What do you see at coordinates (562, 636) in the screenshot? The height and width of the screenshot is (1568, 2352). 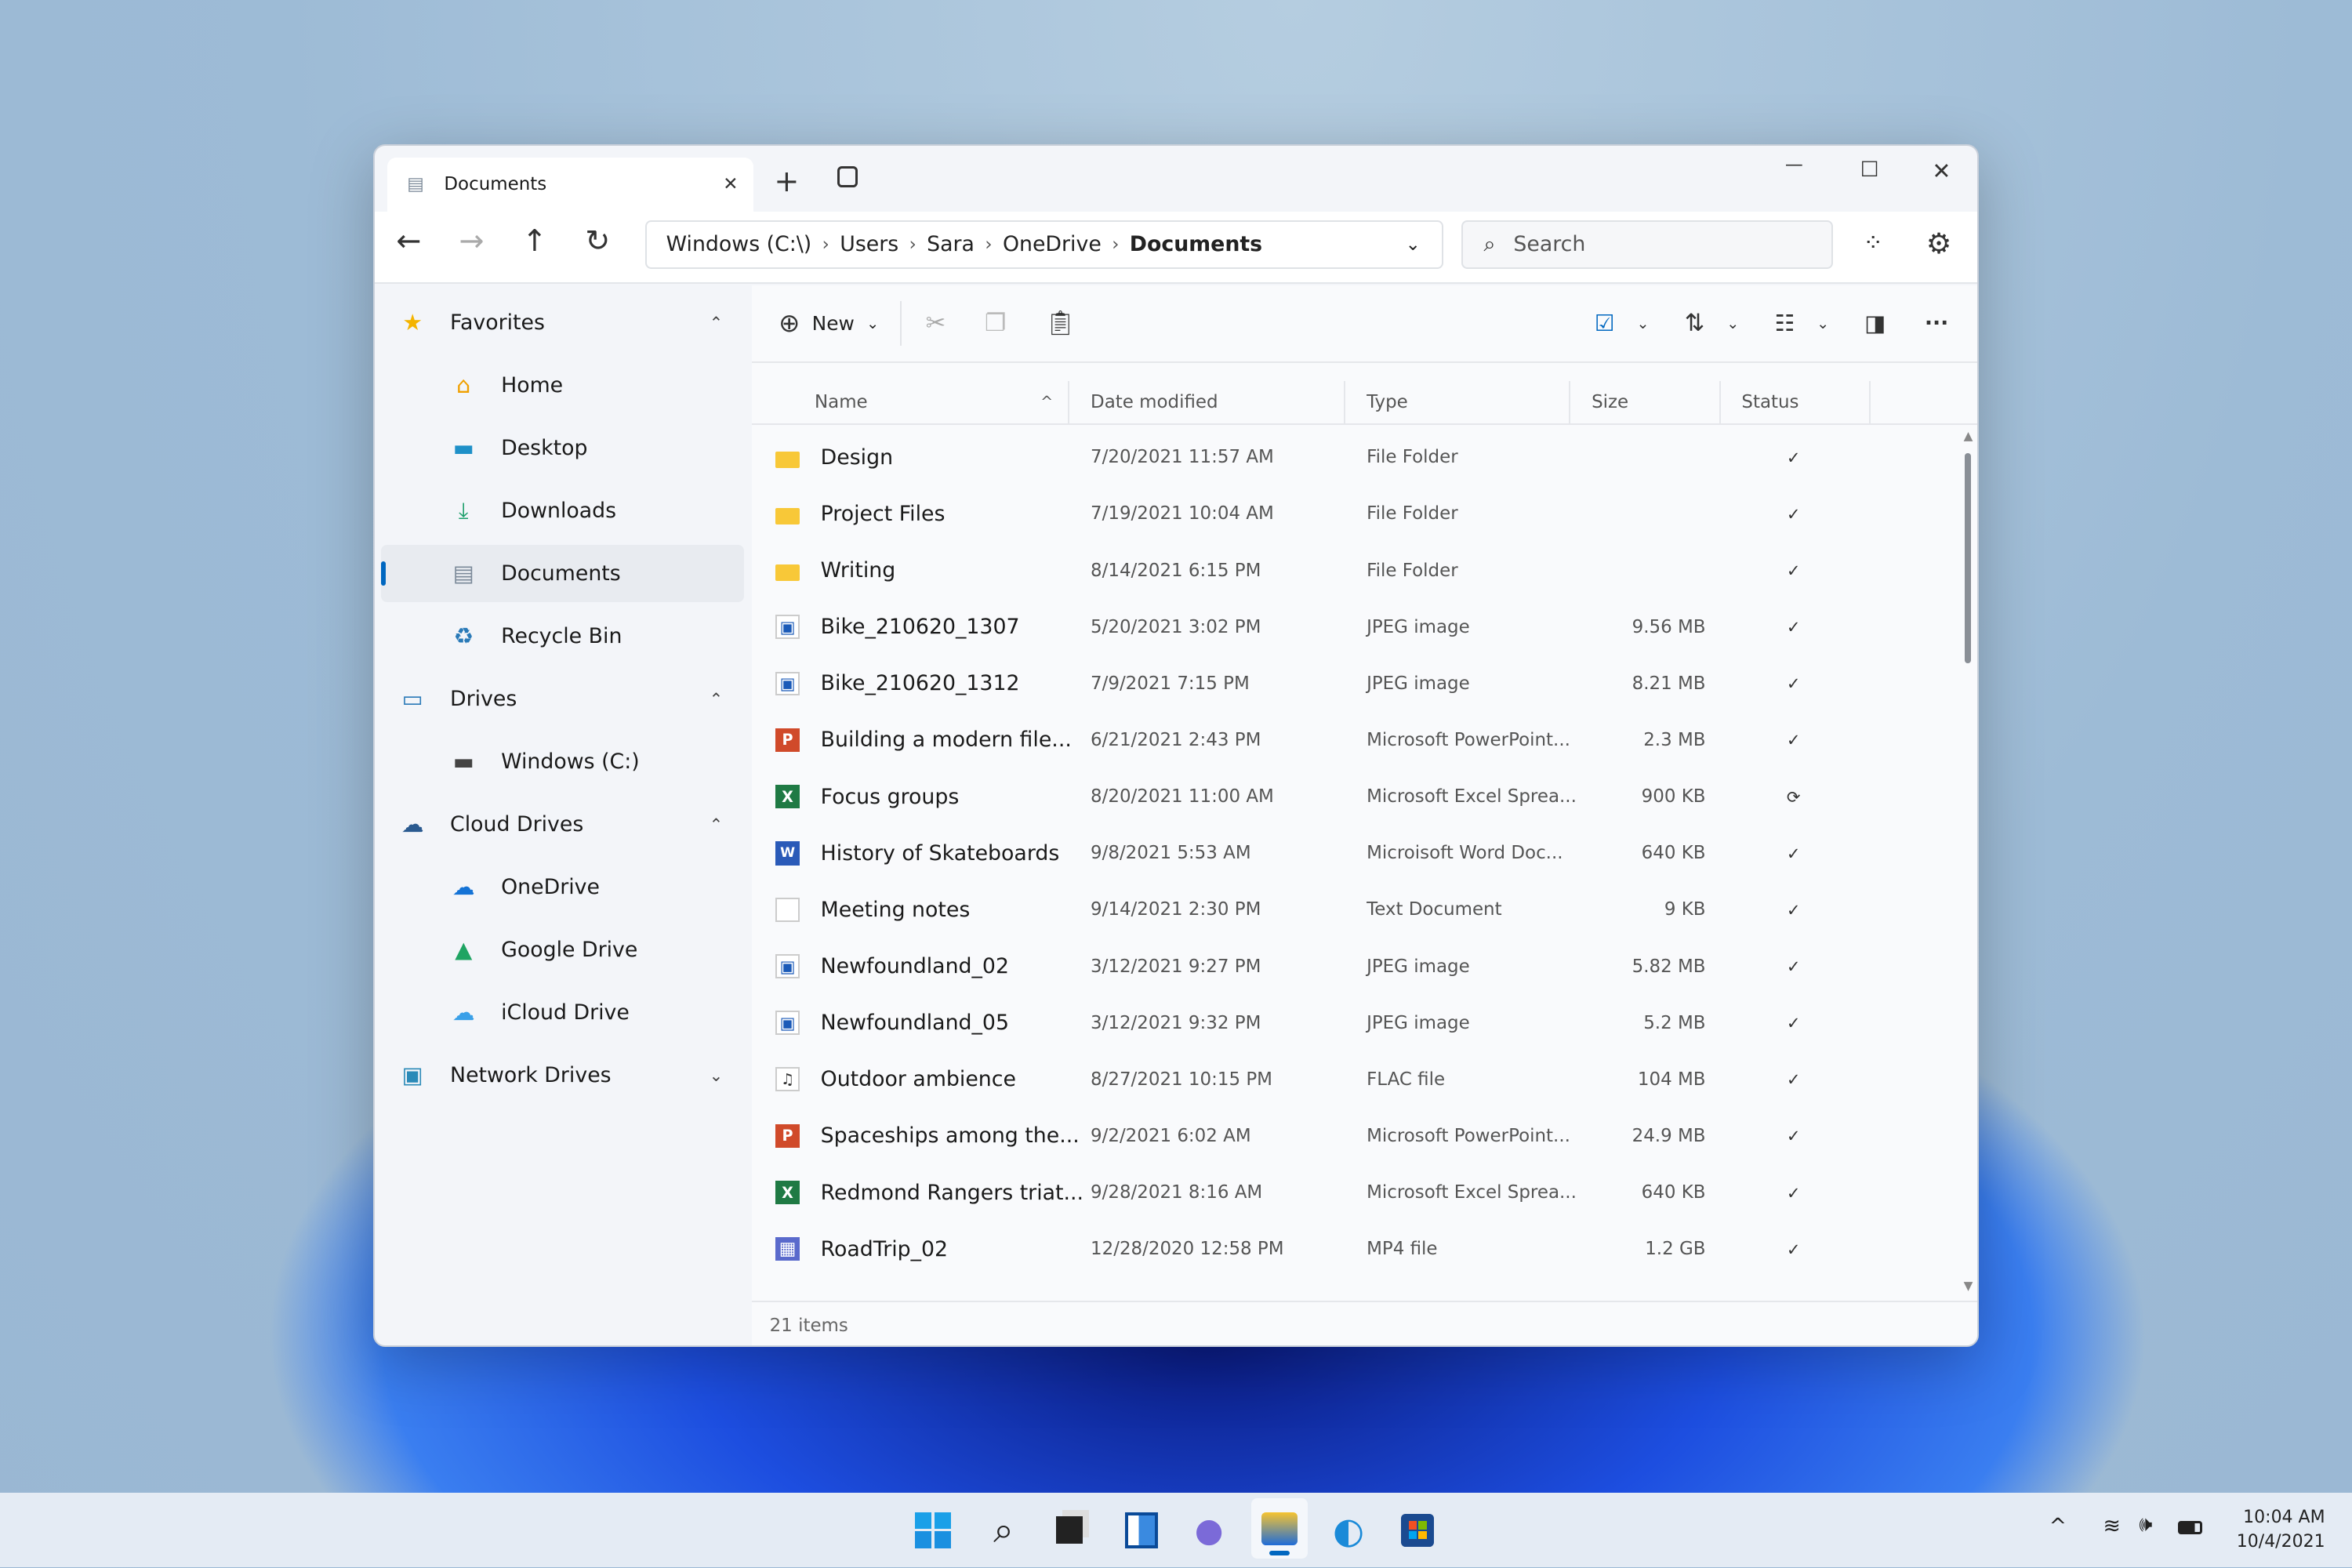 I see `sidebar-item-recycle-bin: ♻ Recycle Bin` at bounding box center [562, 636].